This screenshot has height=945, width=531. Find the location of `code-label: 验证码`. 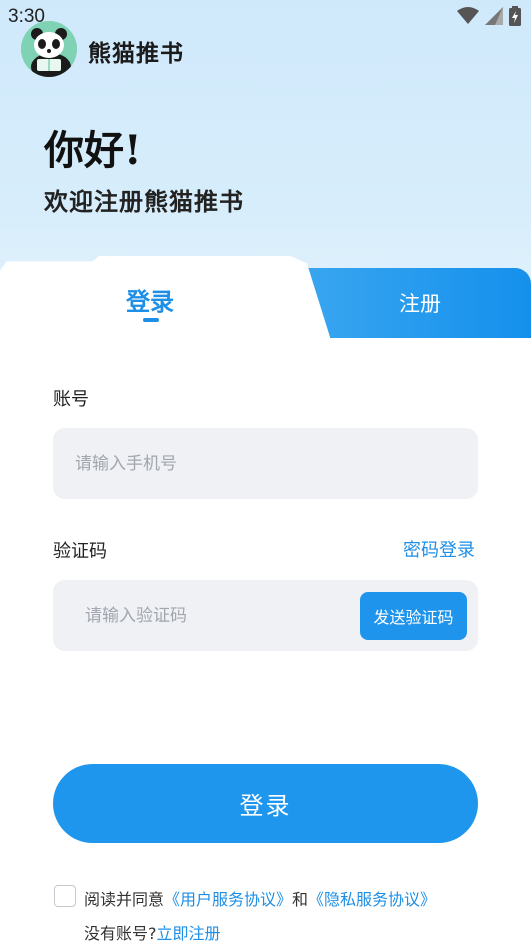

code-label: 验证码 is located at coordinates (80, 551).